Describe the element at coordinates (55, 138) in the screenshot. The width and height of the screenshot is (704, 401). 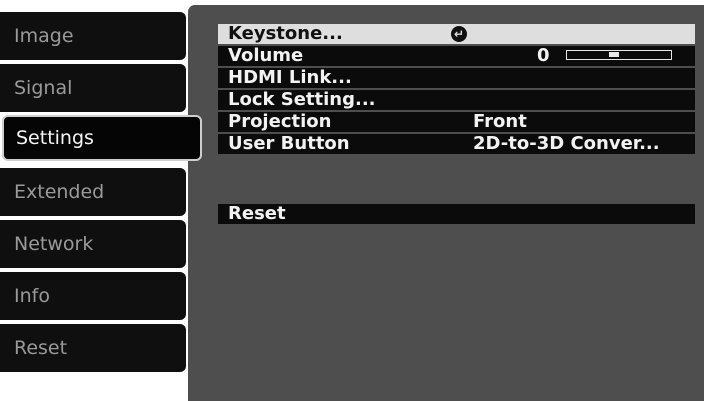
I see `tab-label: Settings` at that location.